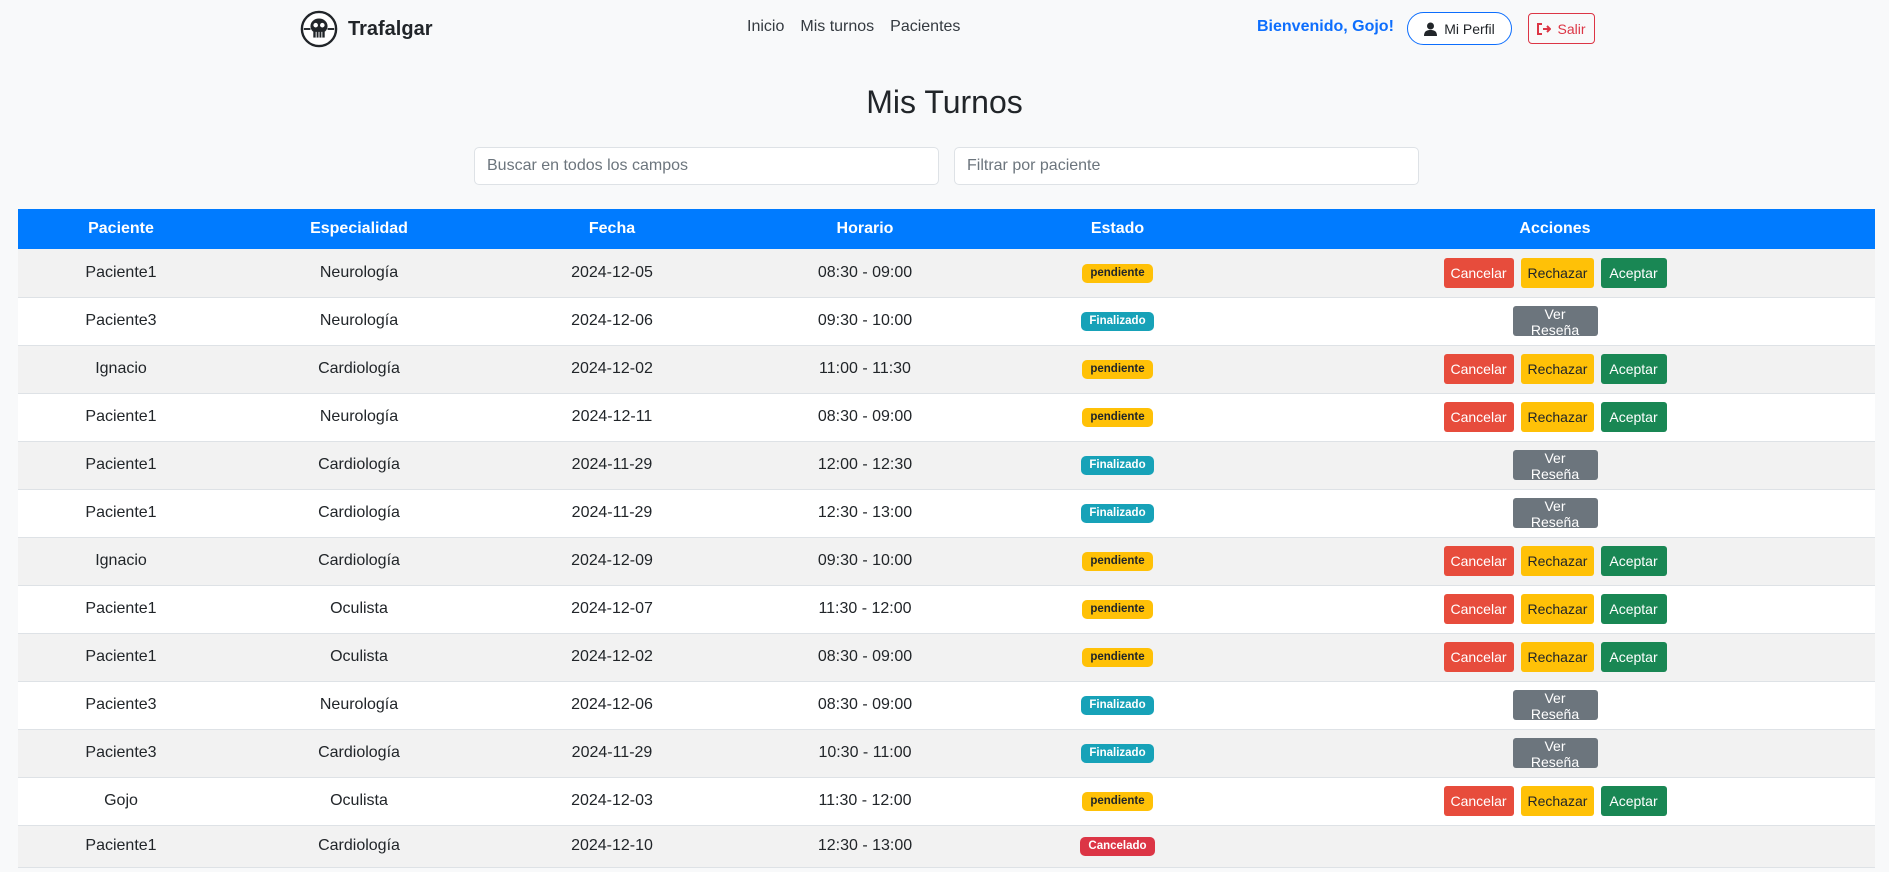  Describe the element at coordinates (1186, 166) in the screenshot. I see `patient-filter-input` at that location.